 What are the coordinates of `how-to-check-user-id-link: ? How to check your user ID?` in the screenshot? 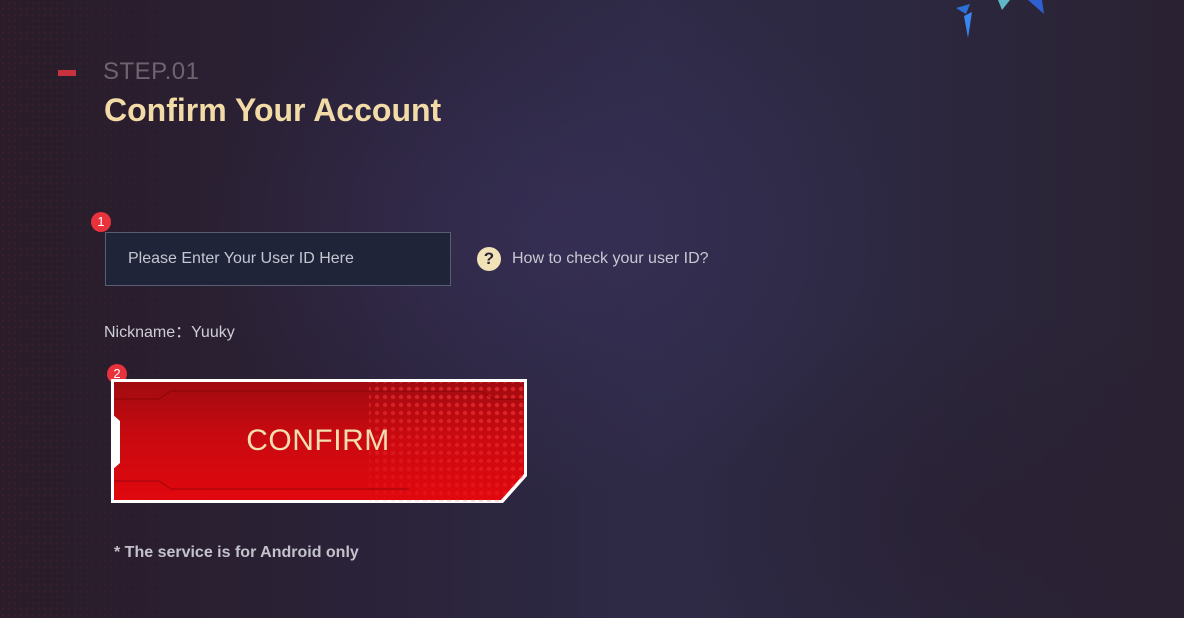 It's located at (593, 259).